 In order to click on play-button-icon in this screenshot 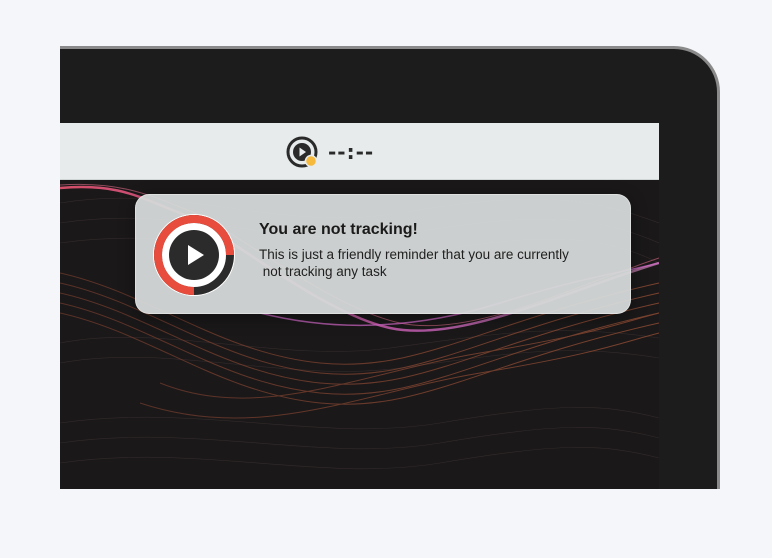, I will do `click(194, 255)`.